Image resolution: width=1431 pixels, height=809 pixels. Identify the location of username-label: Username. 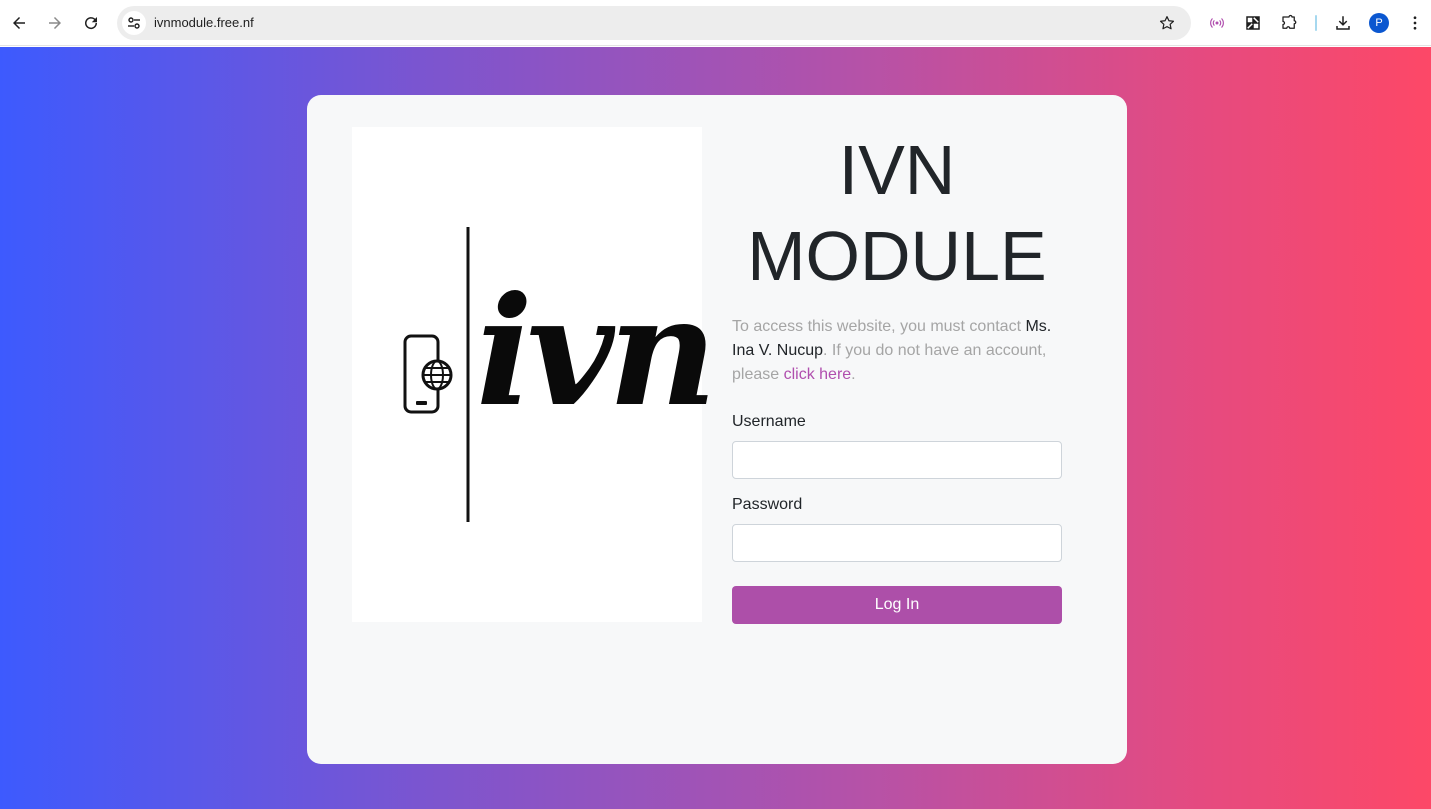
(769, 421).